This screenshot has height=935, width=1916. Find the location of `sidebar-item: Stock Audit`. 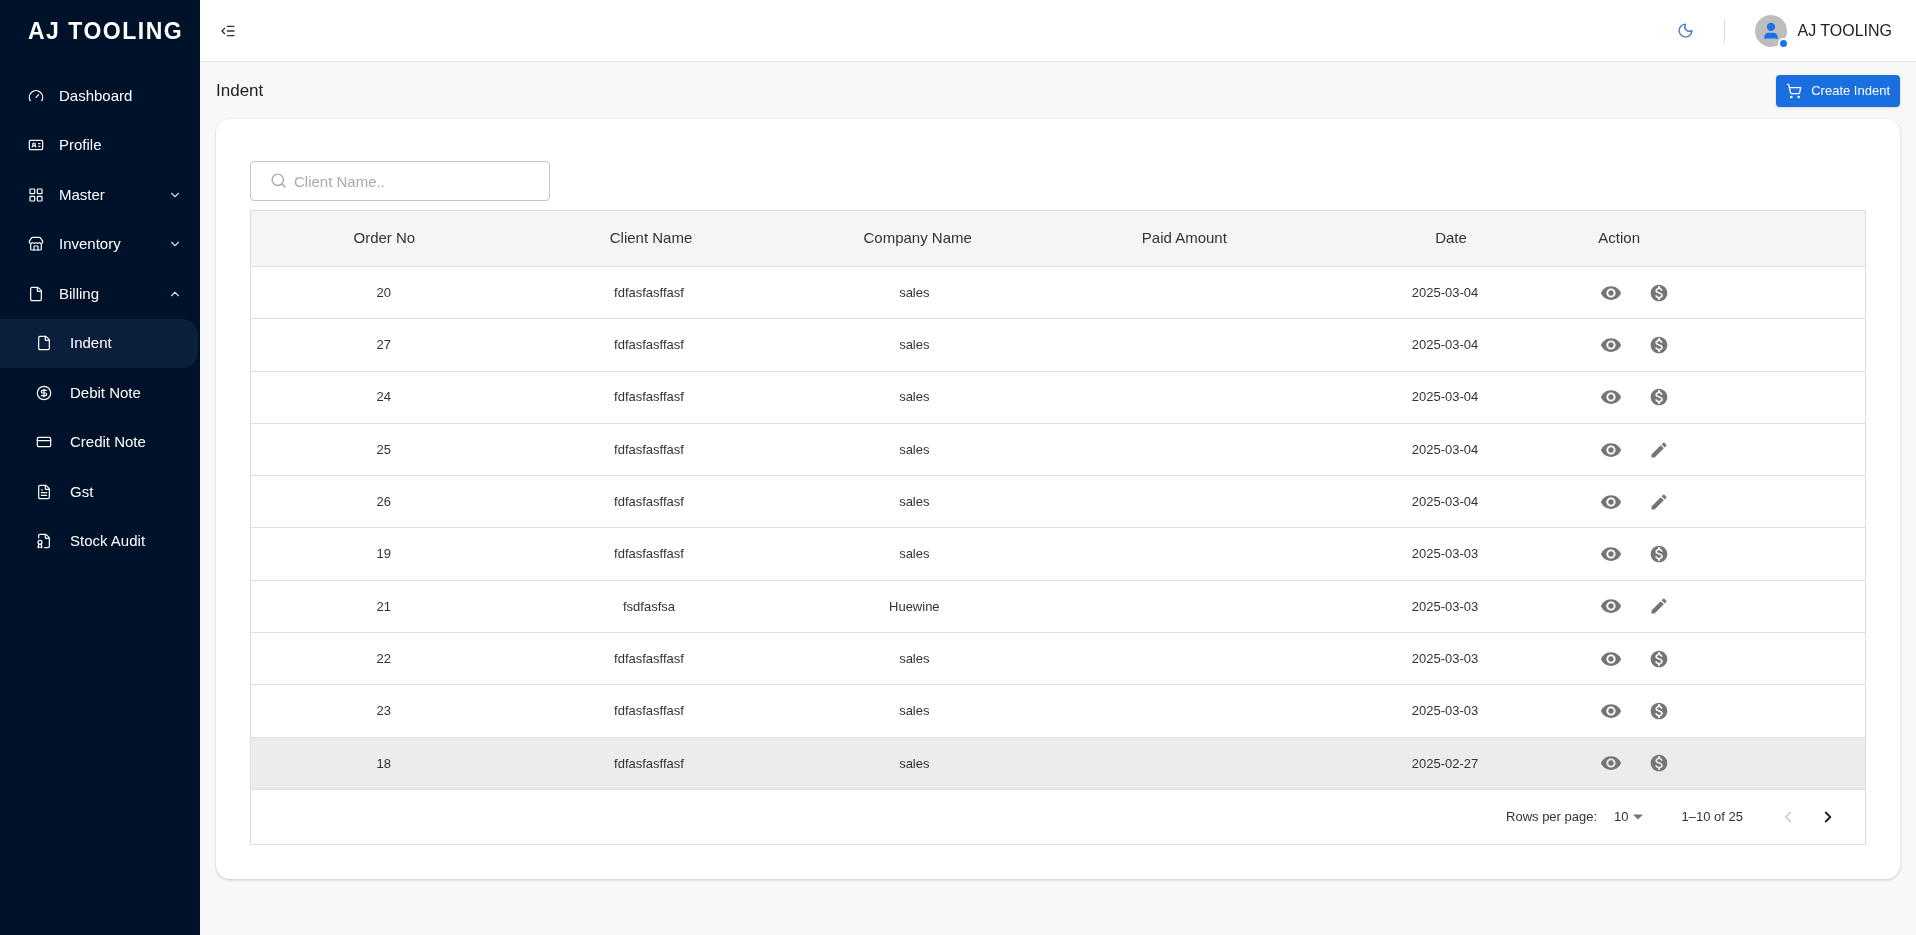

sidebar-item: Stock Audit is located at coordinates (99, 541).